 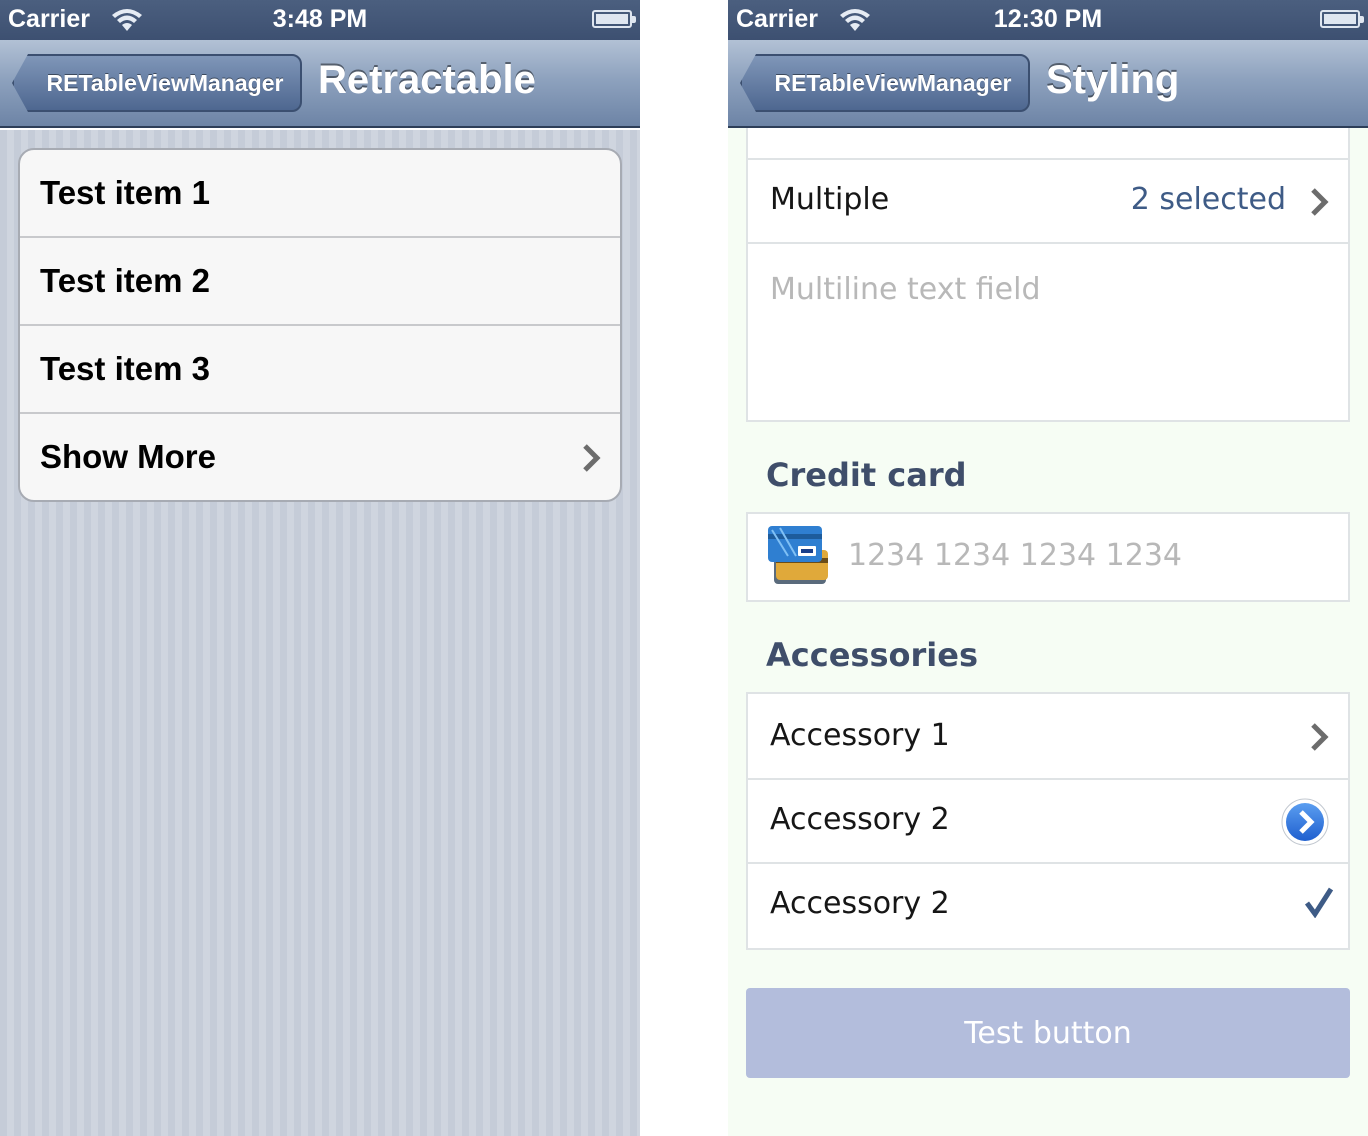 I want to click on multiline-section: Multiline text field, so click(x=1048, y=332).